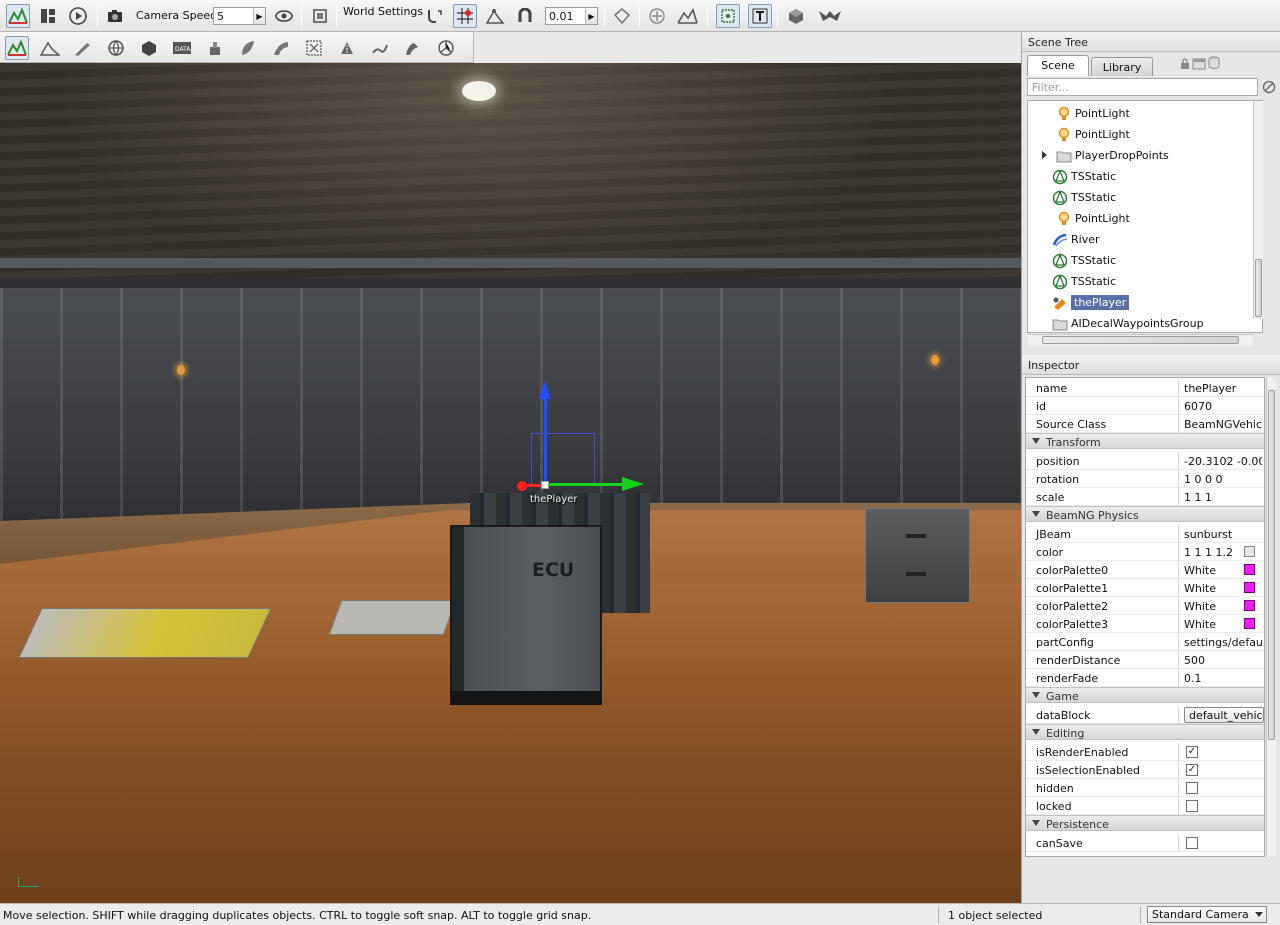  What do you see at coordinates (1223, 479) in the screenshot?
I see `field-value: 1 0 0 0` at bounding box center [1223, 479].